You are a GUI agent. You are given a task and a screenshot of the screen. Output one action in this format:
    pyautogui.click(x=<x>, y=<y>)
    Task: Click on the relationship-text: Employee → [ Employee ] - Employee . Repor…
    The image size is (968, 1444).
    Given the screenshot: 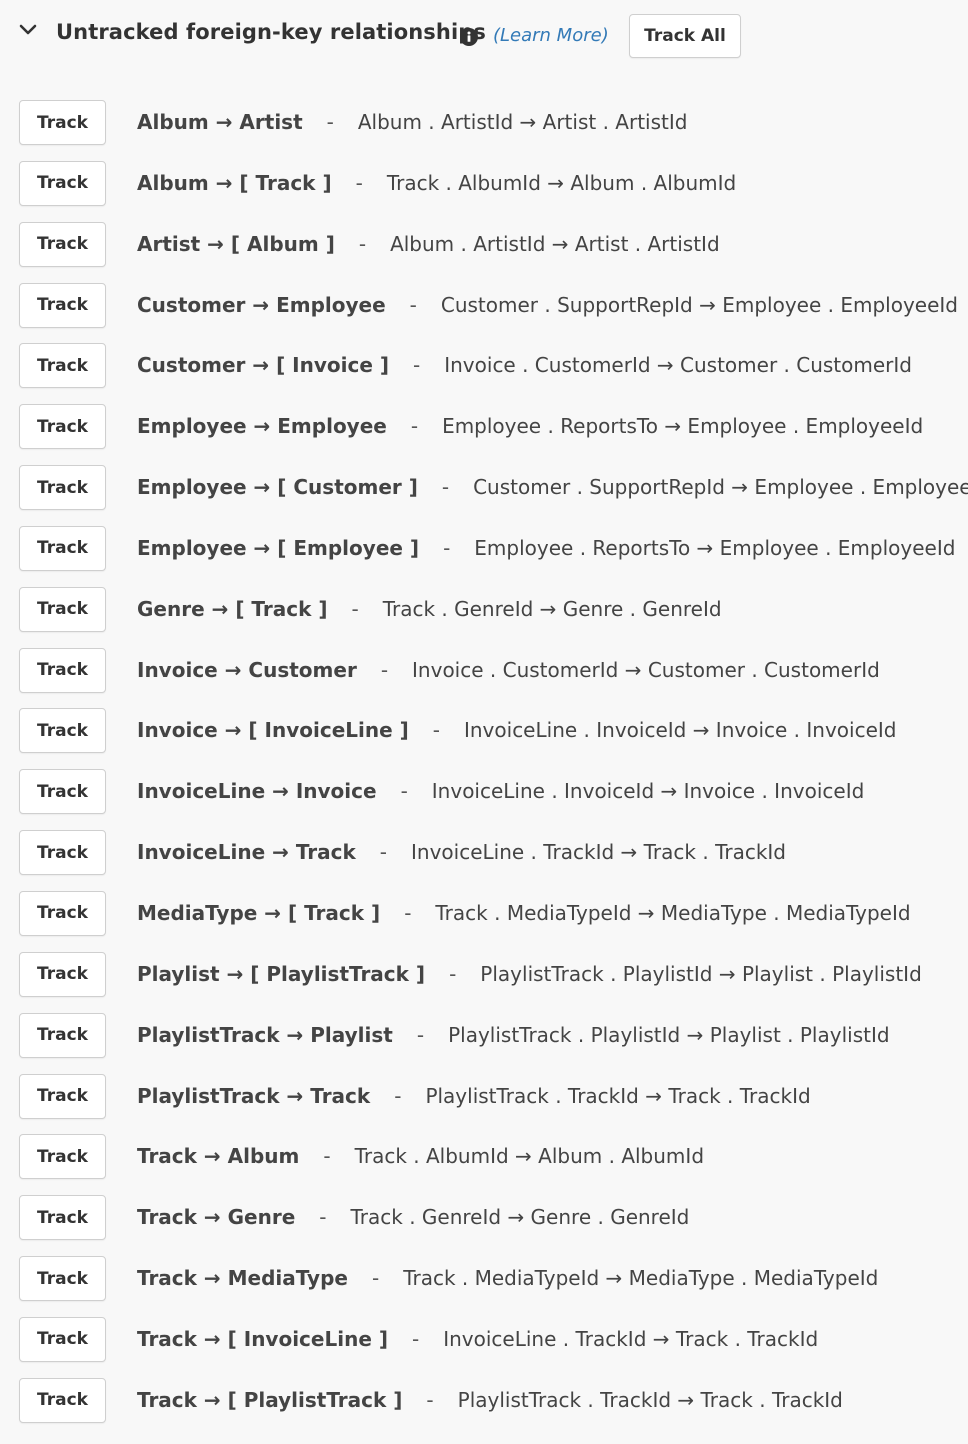 What is the action you would take?
    pyautogui.click(x=546, y=548)
    